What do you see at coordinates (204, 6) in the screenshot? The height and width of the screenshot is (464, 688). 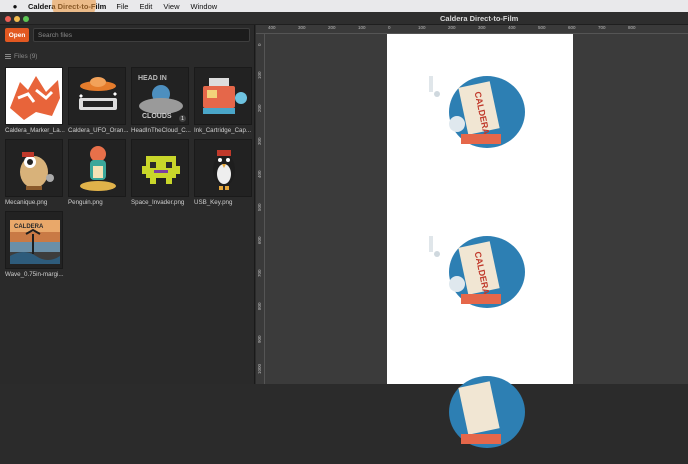 I see `menu-window: Window` at bounding box center [204, 6].